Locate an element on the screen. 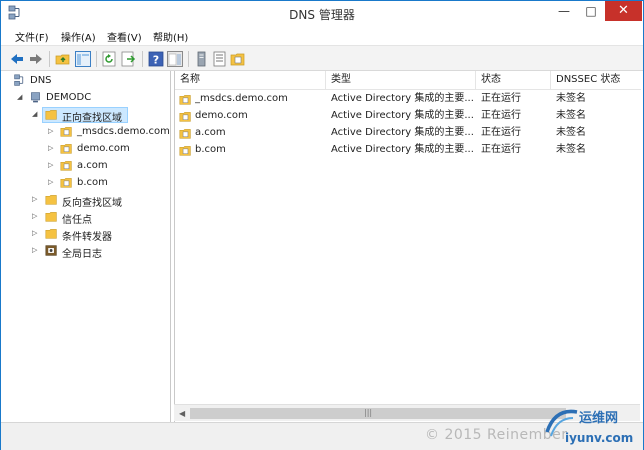  menu-bar: 文件(F) 操作(A) 查看(V) 帮助(H) is located at coordinates (322, 36).